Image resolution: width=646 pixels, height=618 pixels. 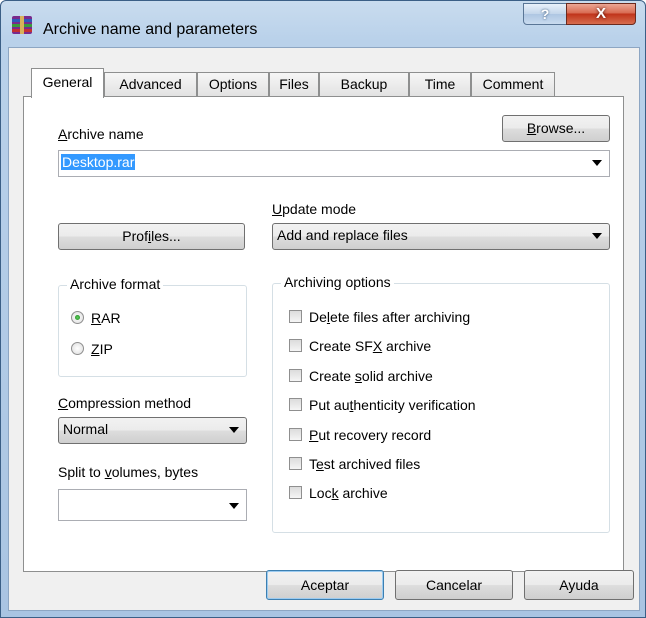 I want to click on recovery-record-checkbox: Put recovery record, so click(x=439, y=435).